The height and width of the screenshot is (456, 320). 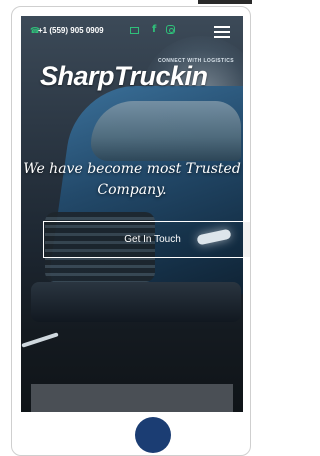 I want to click on hamburger-menu-icon, so click(x=222, y=32).